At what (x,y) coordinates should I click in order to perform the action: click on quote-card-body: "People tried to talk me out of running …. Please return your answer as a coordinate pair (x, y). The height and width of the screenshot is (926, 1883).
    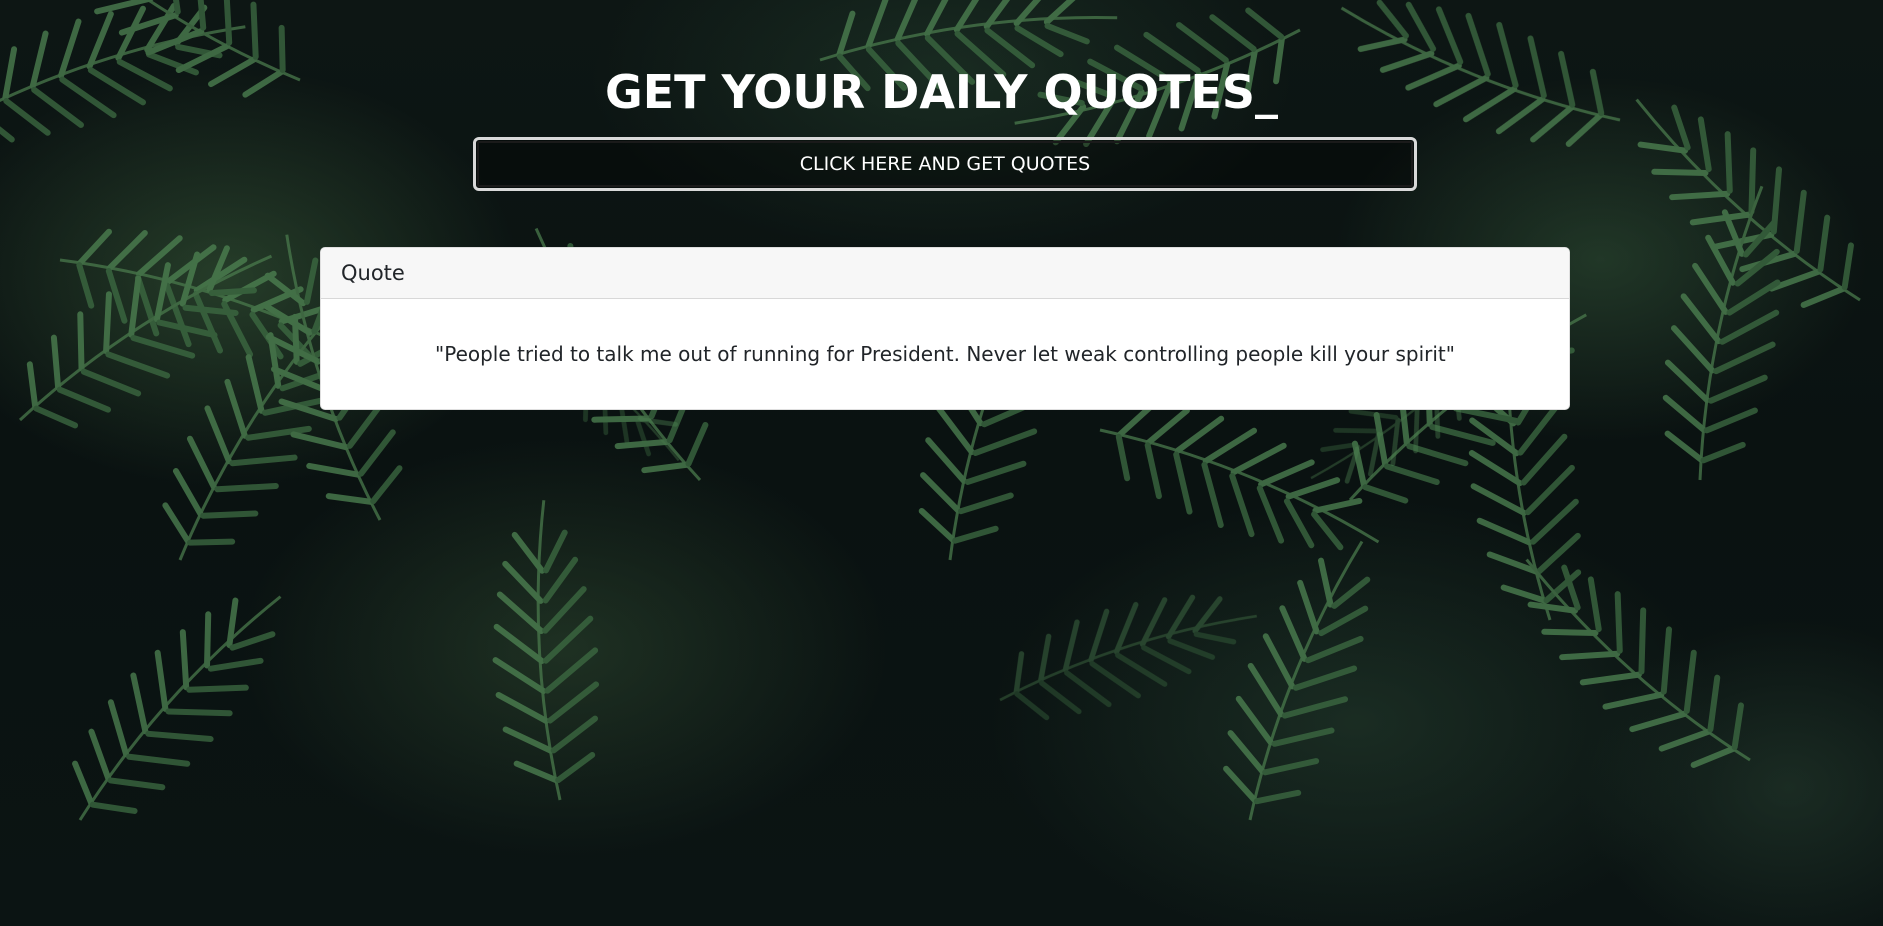
    Looking at the image, I should click on (945, 354).